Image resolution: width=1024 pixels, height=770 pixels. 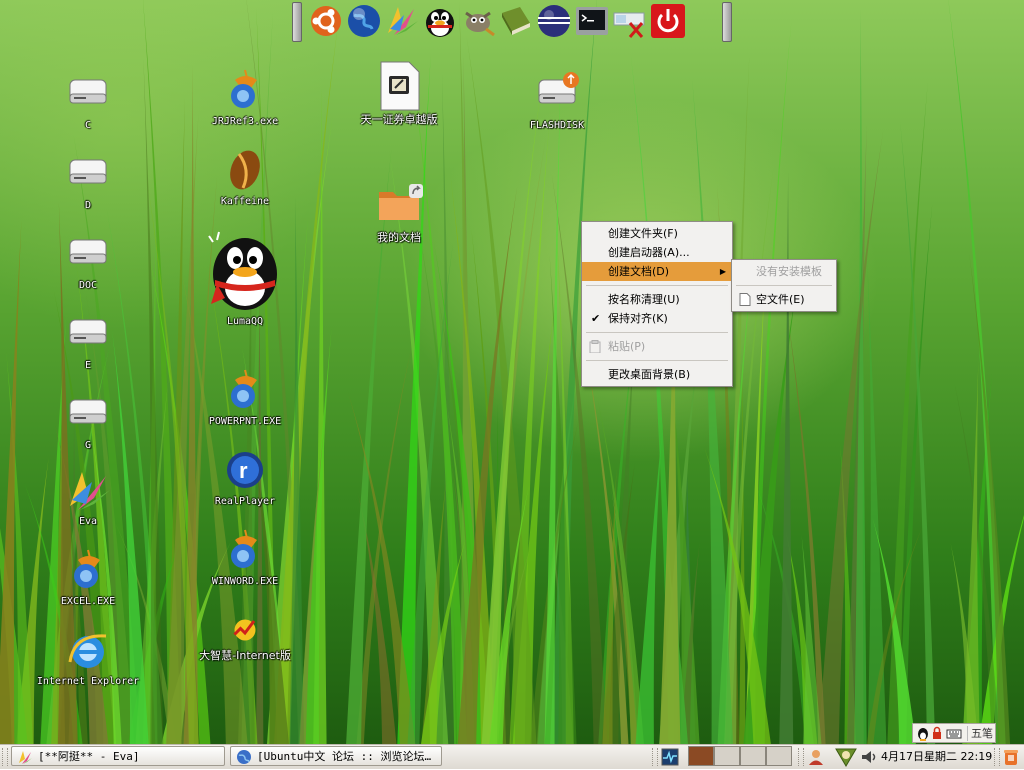 What do you see at coordinates (88, 421) in the screenshot?
I see `drive-g-icon: G` at bounding box center [88, 421].